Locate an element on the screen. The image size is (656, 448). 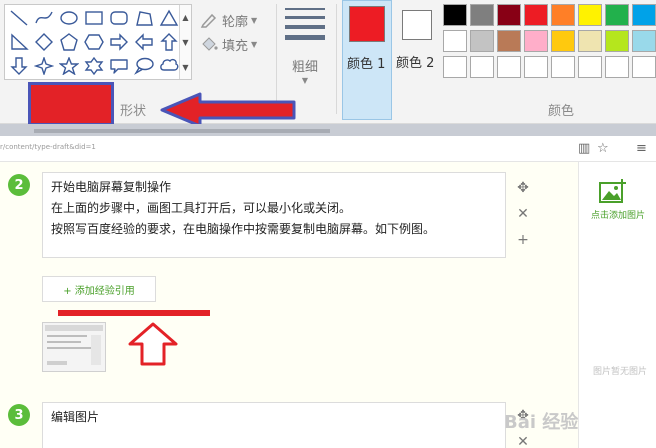
four-point-star-shape-icon is located at coordinates (44, 66).